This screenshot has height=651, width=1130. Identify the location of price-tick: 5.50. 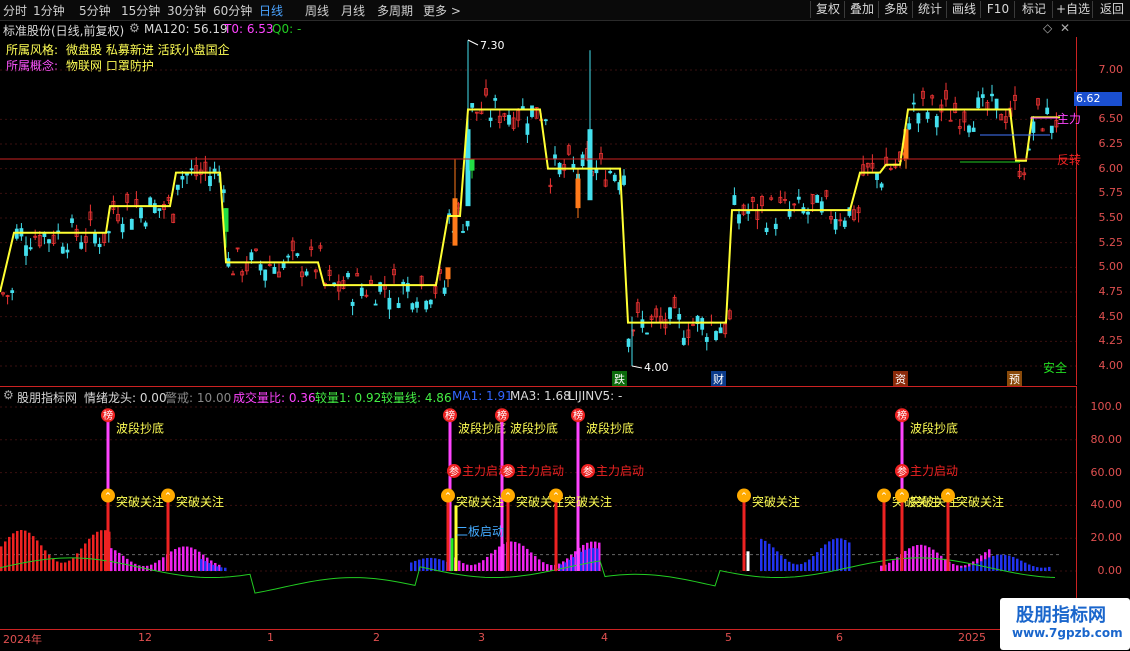
(1111, 217).